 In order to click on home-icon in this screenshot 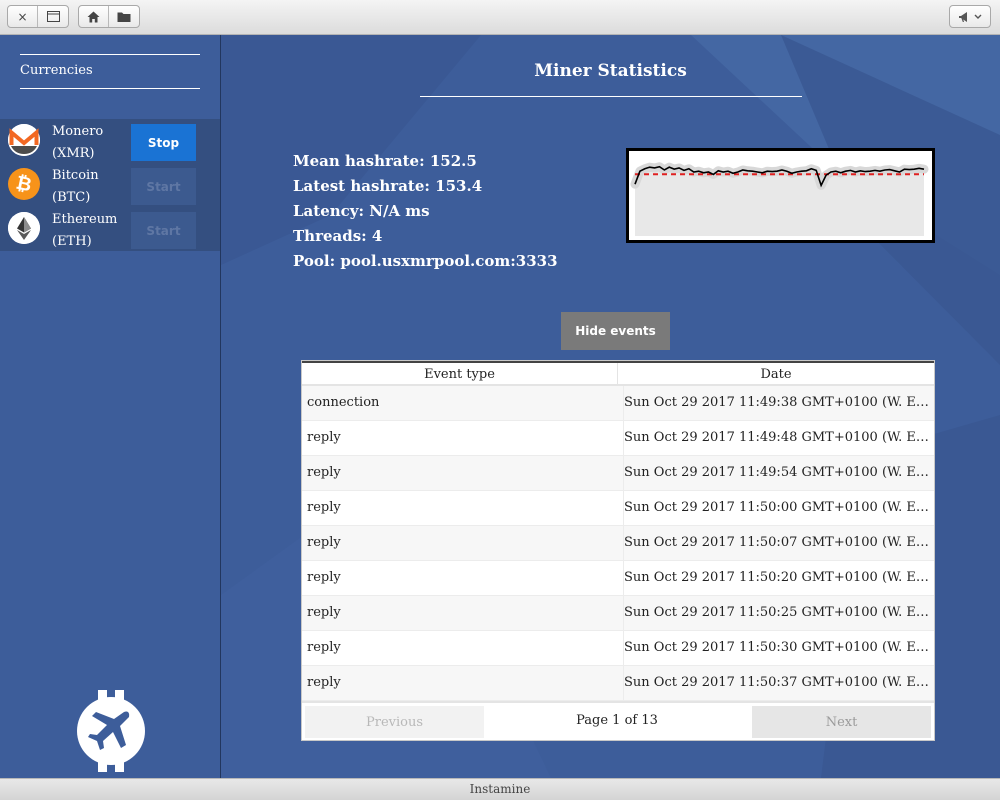, I will do `click(93, 16)`.